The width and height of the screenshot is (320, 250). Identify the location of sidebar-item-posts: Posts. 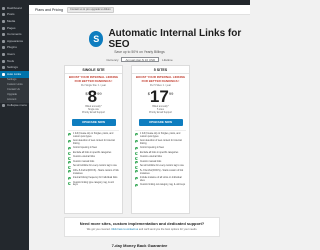
(14, 15).